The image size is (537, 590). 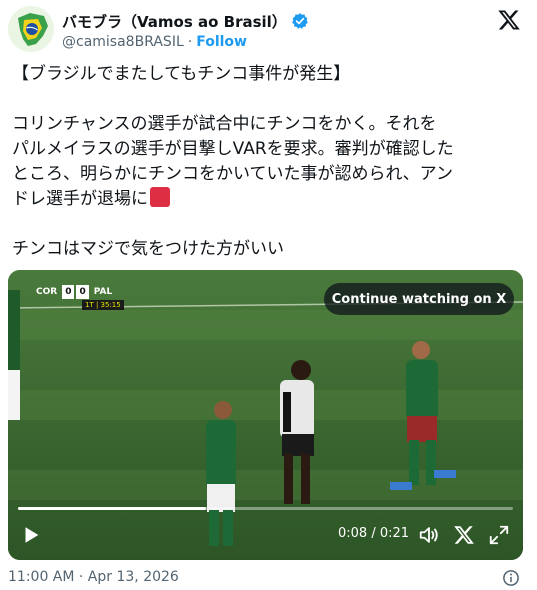 I want to click on tweet-line: 【ブラジルでまたしてもチンコ事件が発生】, so click(x=181, y=74).